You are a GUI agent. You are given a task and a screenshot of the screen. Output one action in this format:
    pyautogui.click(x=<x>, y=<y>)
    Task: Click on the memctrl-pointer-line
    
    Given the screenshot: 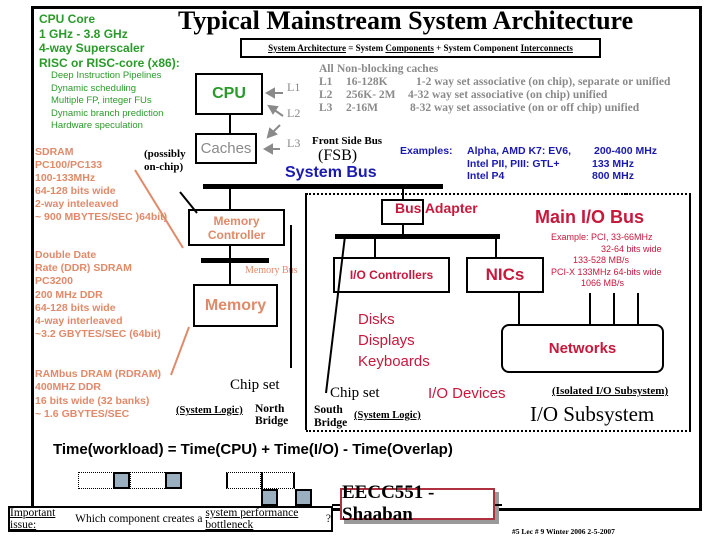 What is the action you would take?
    pyautogui.click(x=188, y=202)
    